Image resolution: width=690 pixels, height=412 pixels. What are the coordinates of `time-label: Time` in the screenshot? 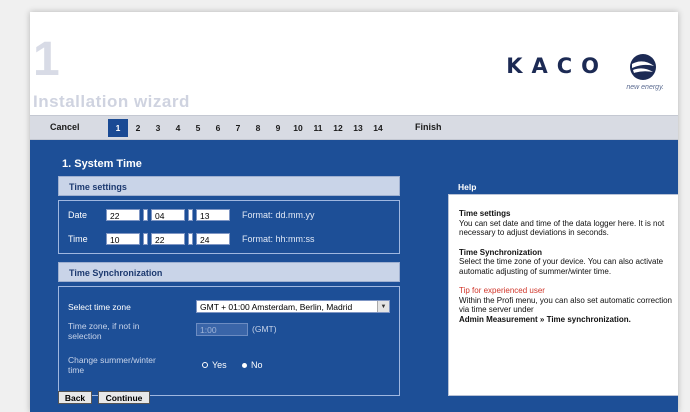 It's located at (78, 239).